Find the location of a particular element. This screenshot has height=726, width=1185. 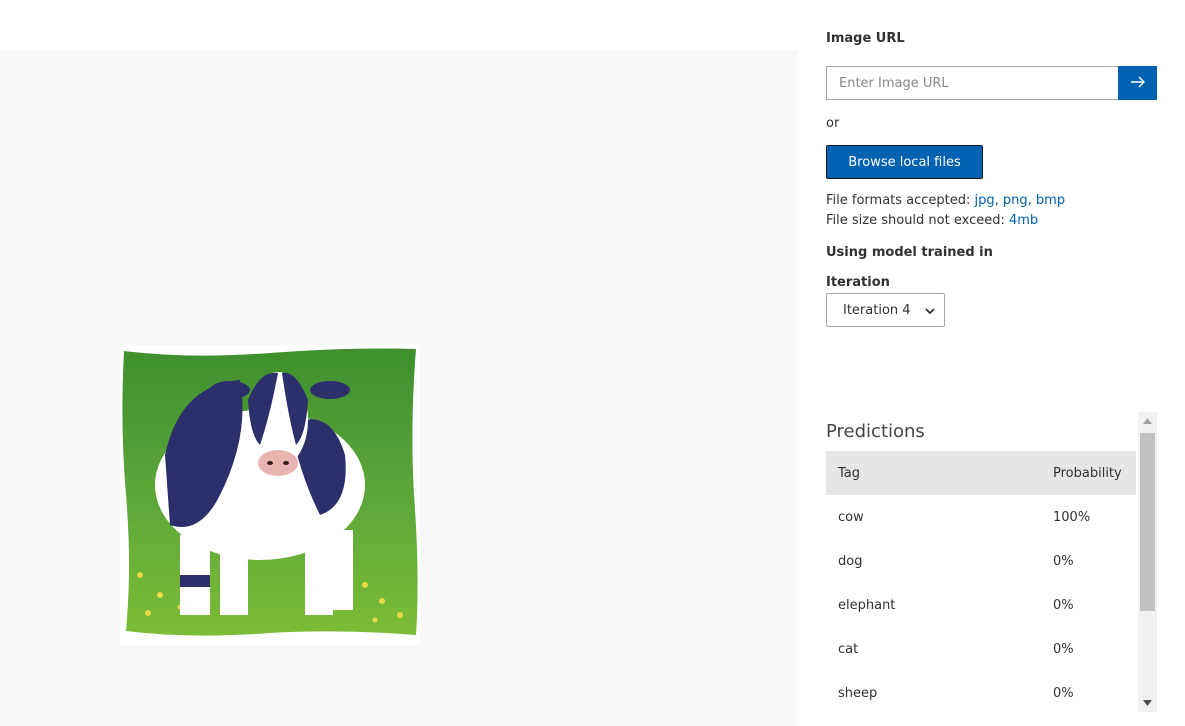

table-header: Tag Probability is located at coordinates (981, 473).